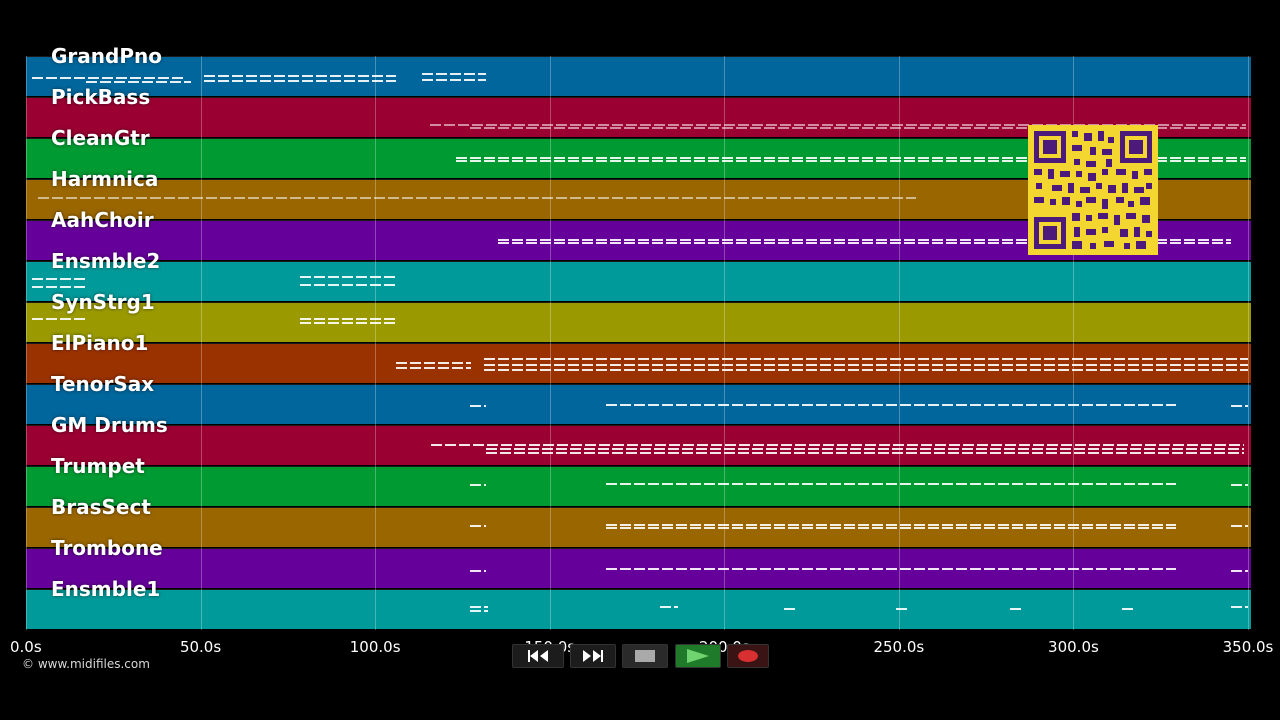 This screenshot has width=1280, height=720. Describe the element at coordinates (748, 656) in the screenshot. I see `record-button` at that location.